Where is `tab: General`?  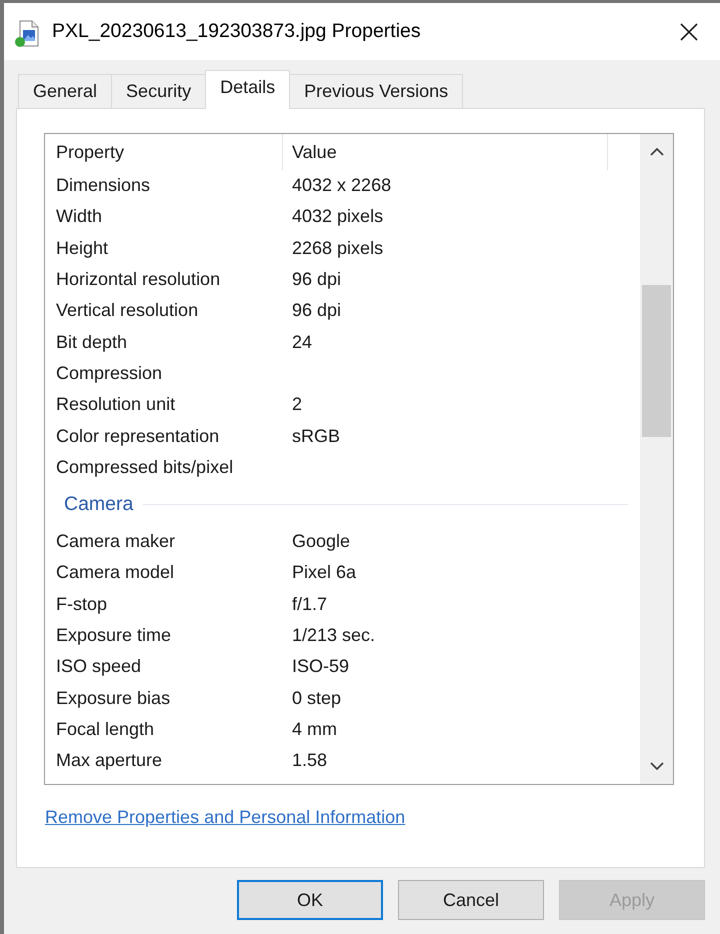
tab: General is located at coordinates (65, 91).